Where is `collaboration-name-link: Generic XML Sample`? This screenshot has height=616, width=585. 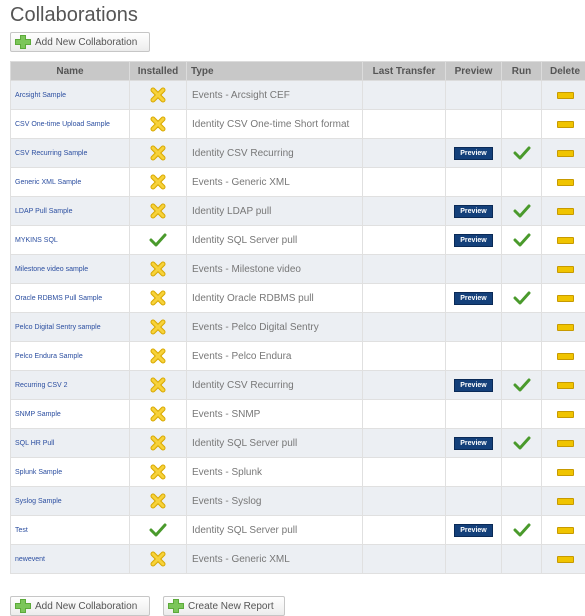 collaboration-name-link: Generic XML Sample is located at coordinates (70, 182).